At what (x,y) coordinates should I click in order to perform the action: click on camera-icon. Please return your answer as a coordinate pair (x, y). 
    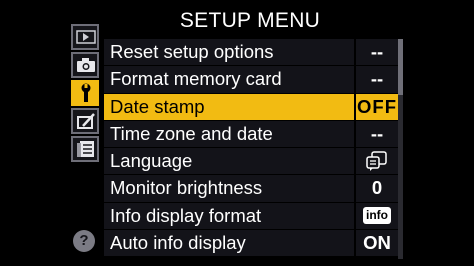
    Looking at the image, I should click on (86, 65).